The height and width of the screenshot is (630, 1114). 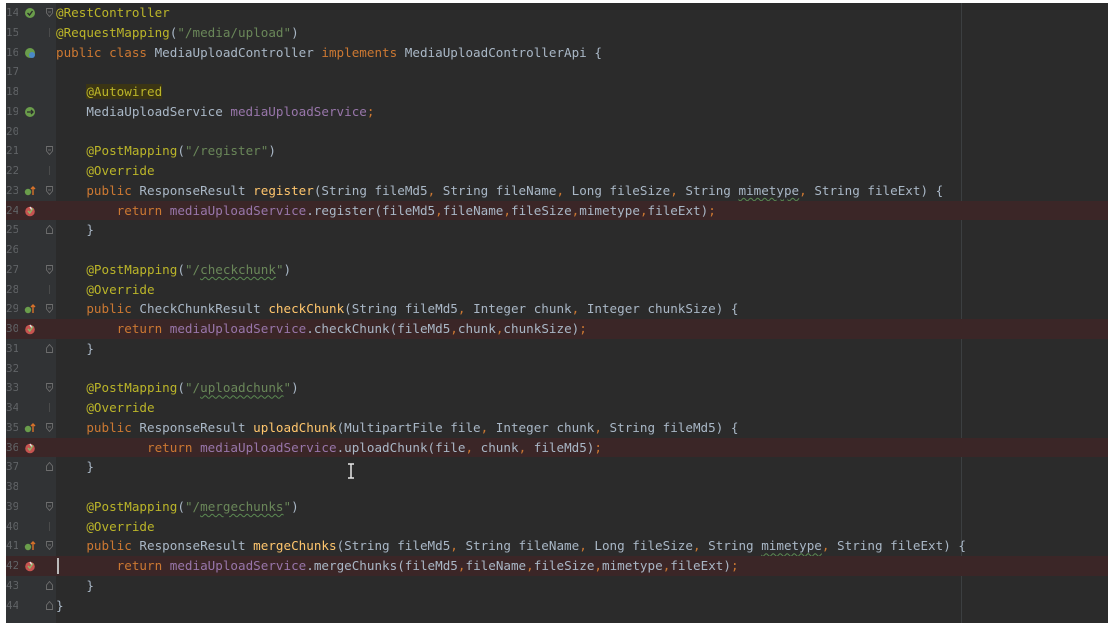 I want to click on spring-bean-icon, so click(x=30, y=13).